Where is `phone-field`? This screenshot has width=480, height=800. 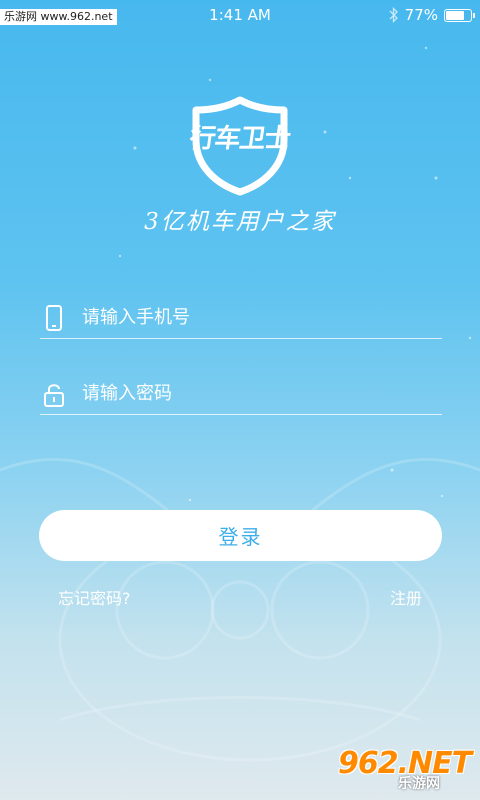 phone-field is located at coordinates (241, 318).